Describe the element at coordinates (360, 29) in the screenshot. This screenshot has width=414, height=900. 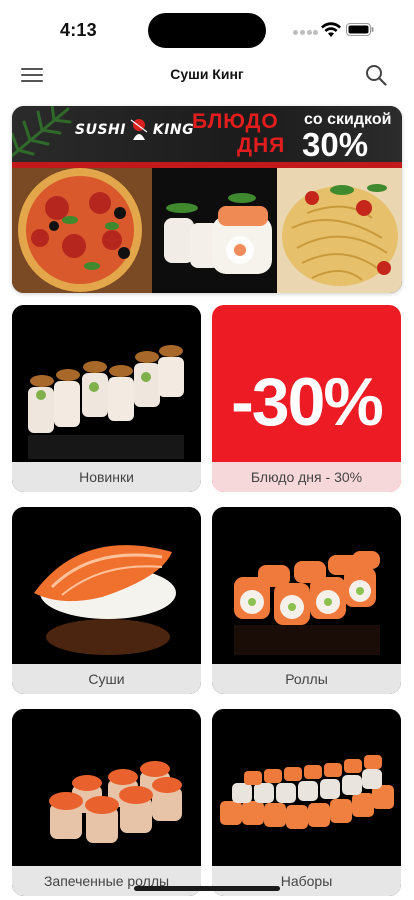
I see `battery-icon` at that location.